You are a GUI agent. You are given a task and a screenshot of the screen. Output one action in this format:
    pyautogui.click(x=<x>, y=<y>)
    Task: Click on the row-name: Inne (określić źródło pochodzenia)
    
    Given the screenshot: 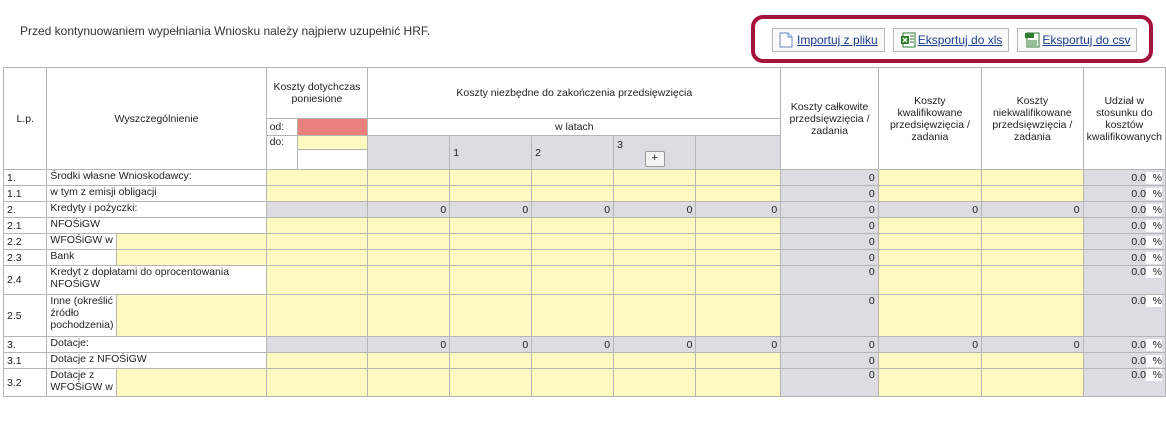 What is the action you would take?
    pyautogui.click(x=82, y=315)
    